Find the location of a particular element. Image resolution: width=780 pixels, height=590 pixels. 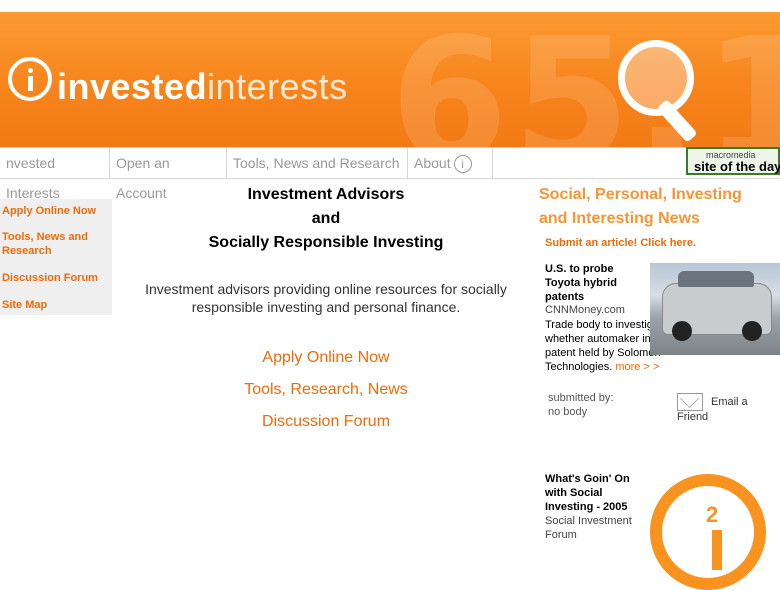

logo-info-icon is located at coordinates (30, 79).